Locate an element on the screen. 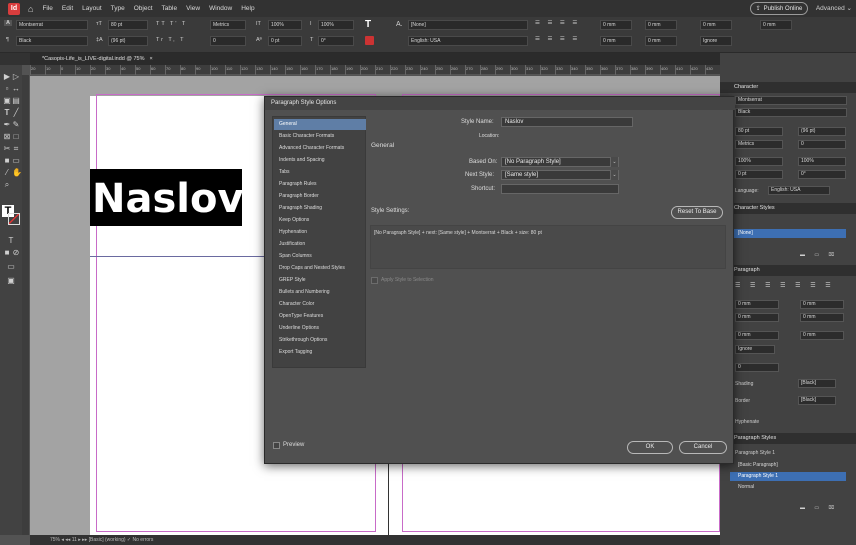  type-tool-icon: T is located at coordinates (7, 113).